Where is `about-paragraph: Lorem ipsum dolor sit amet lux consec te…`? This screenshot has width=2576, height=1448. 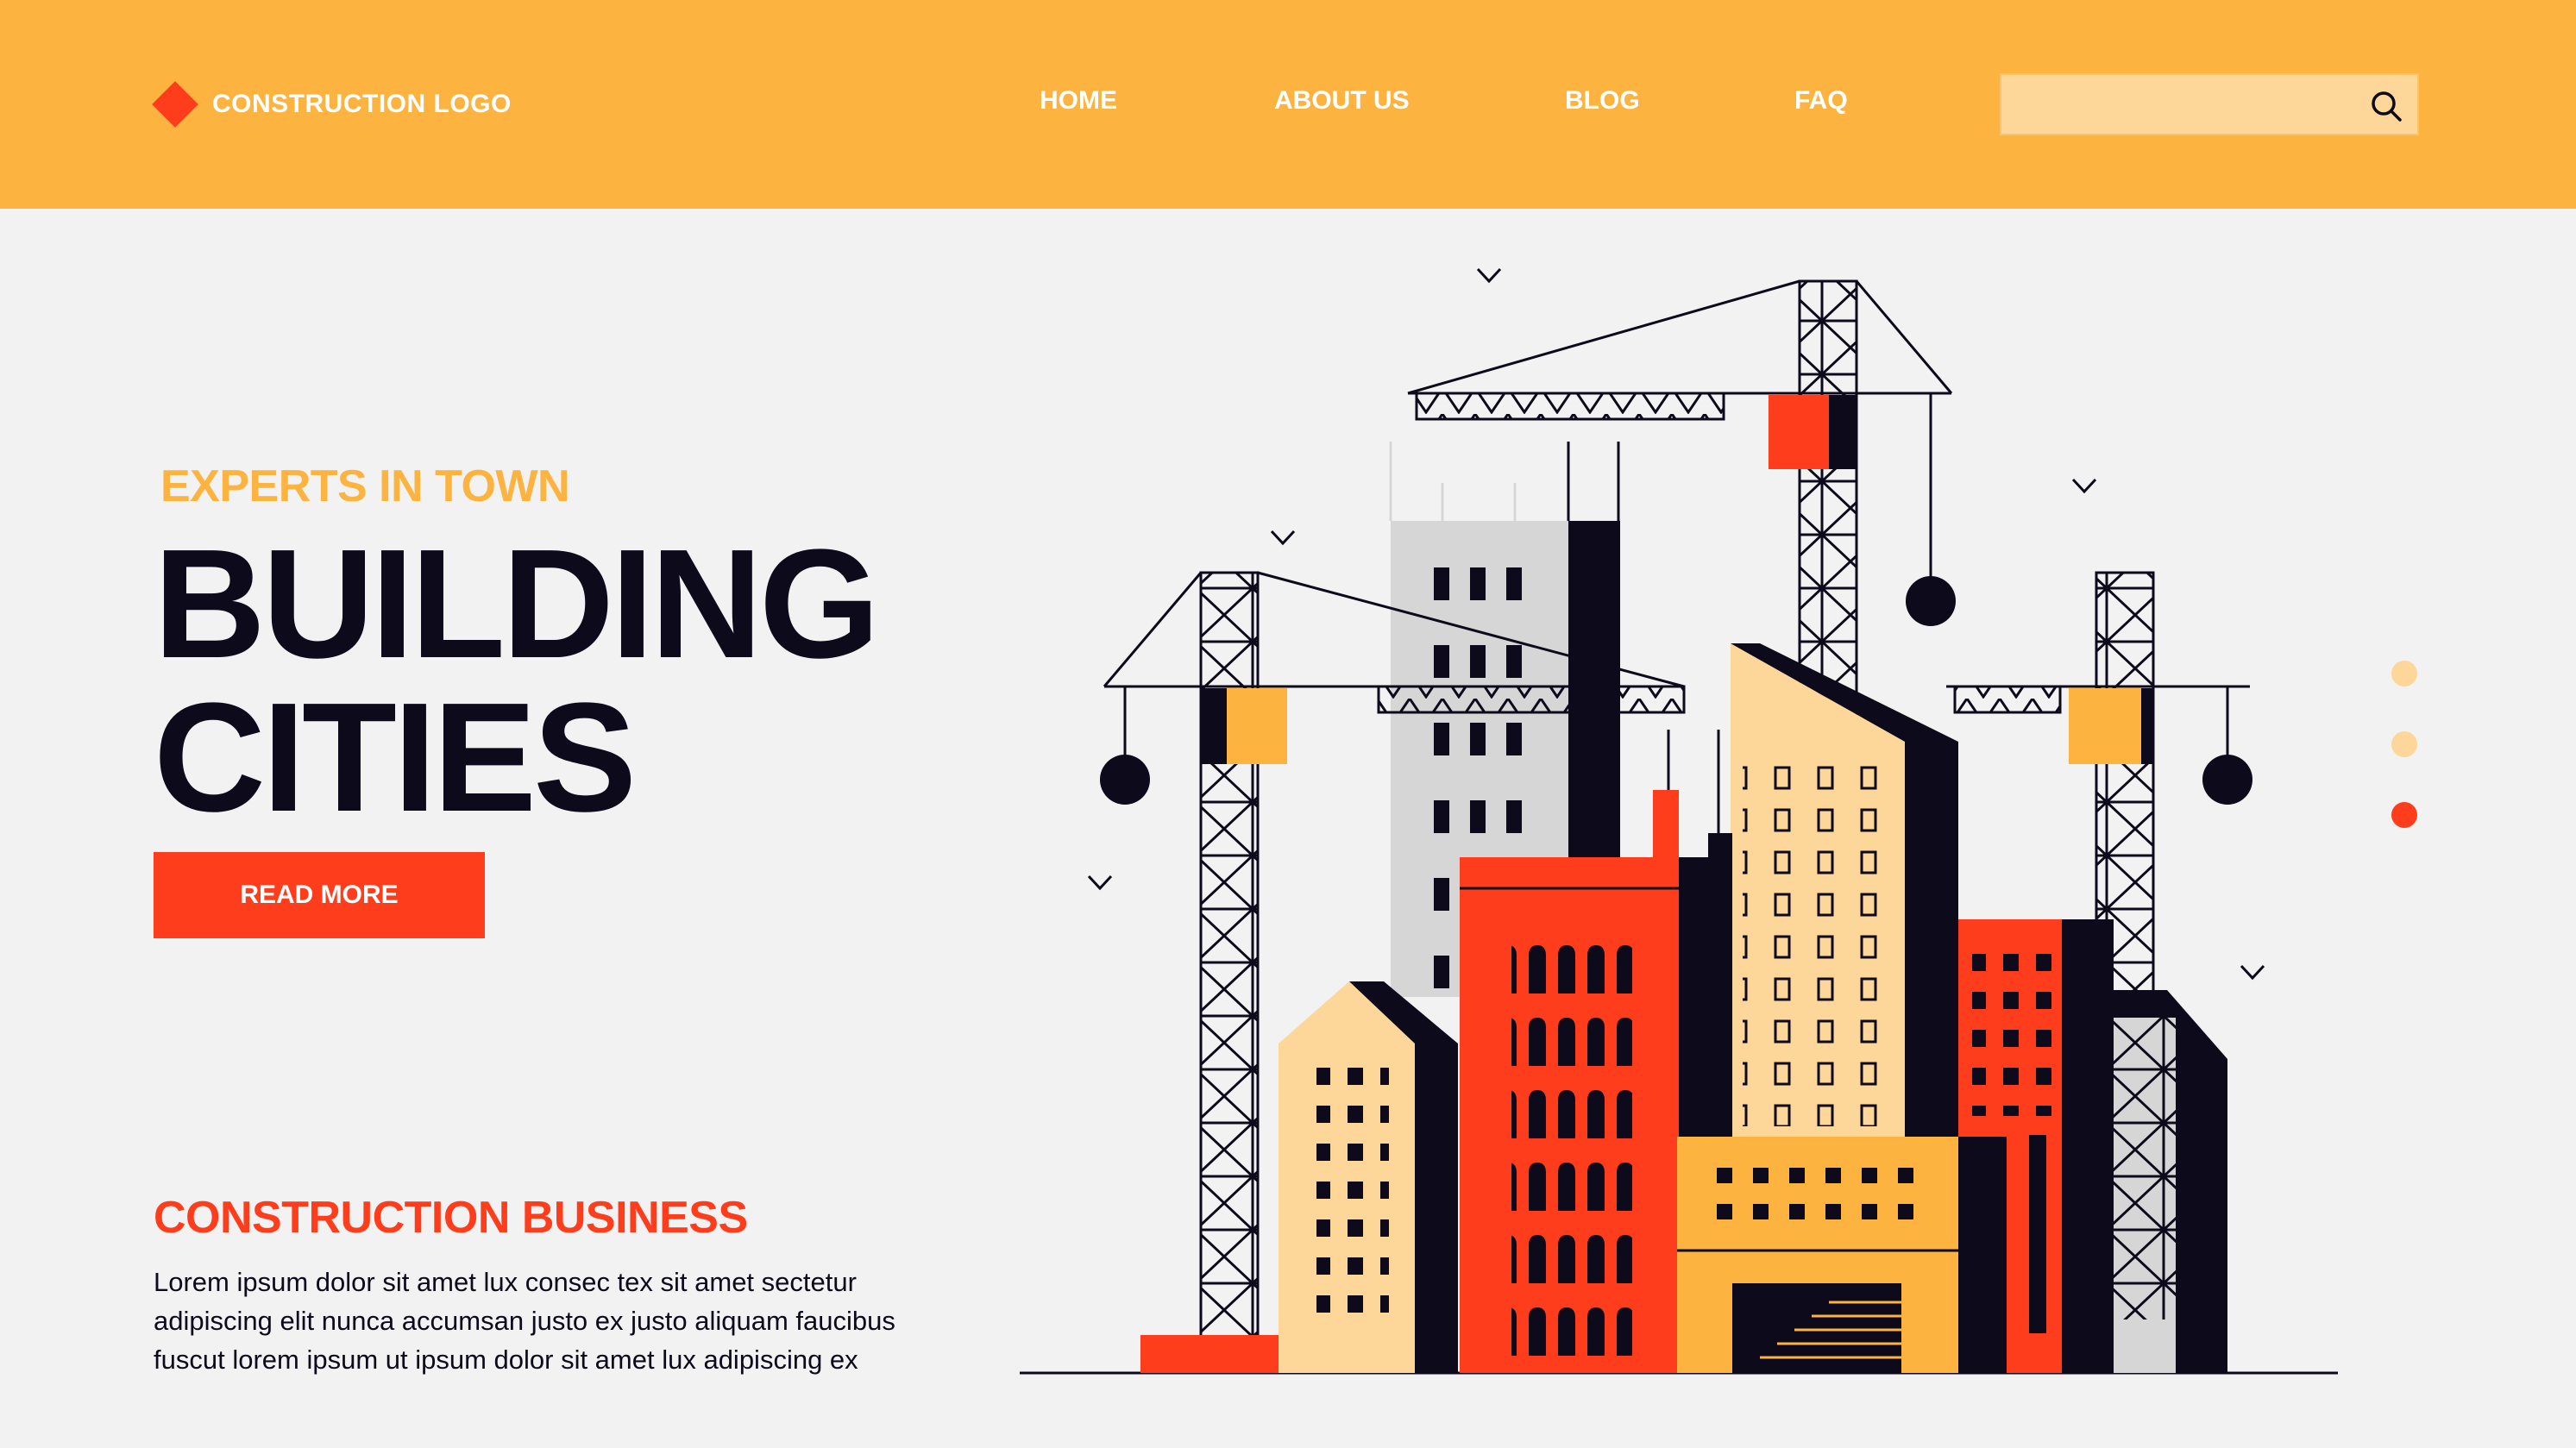 about-paragraph: Lorem ipsum dolor sit amet lux consec te… is located at coordinates (542, 1321).